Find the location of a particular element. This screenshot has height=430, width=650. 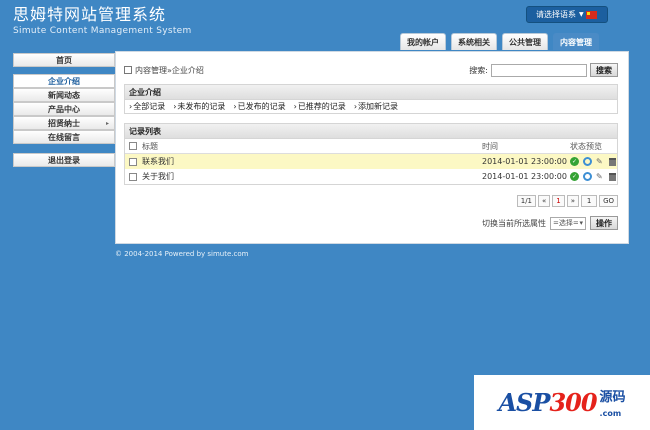

link-add-record: 添加新记录 is located at coordinates (376, 106).